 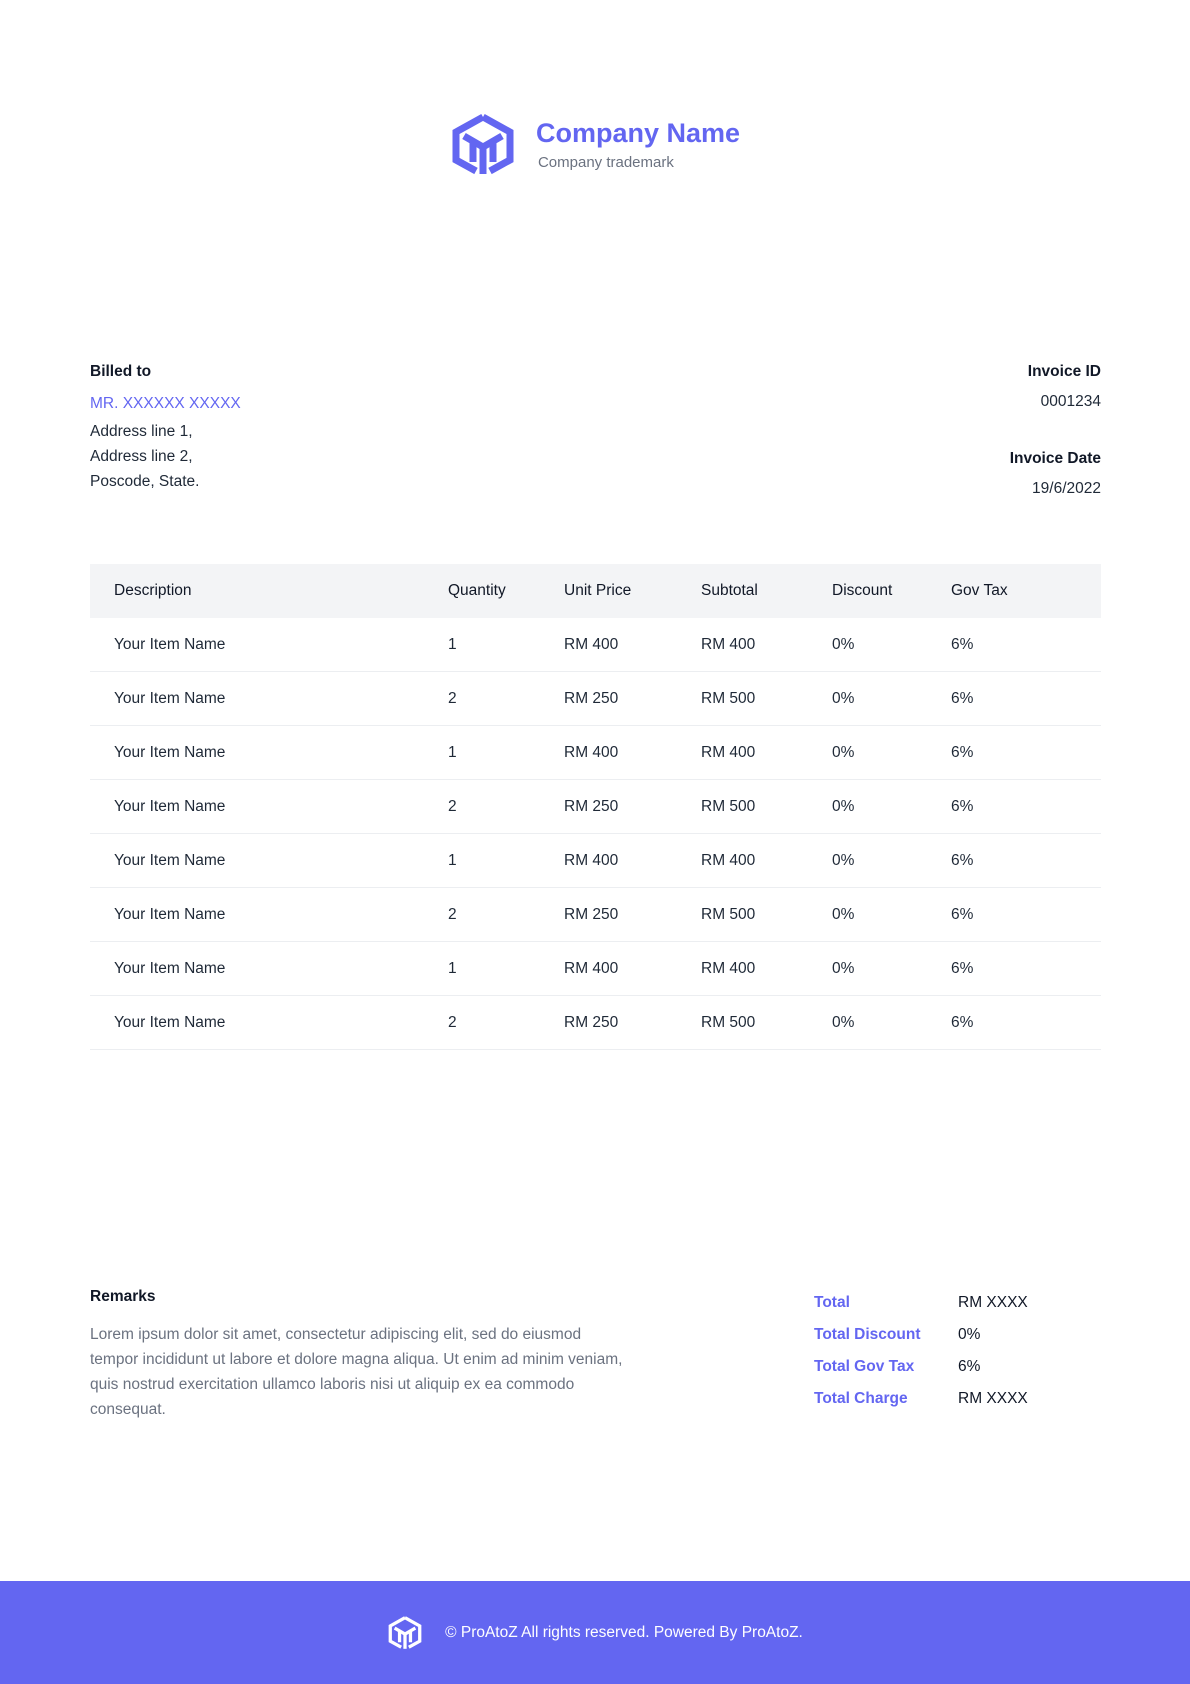 I want to click on invoice-id-label: Invoice ID, so click(x=1064, y=371).